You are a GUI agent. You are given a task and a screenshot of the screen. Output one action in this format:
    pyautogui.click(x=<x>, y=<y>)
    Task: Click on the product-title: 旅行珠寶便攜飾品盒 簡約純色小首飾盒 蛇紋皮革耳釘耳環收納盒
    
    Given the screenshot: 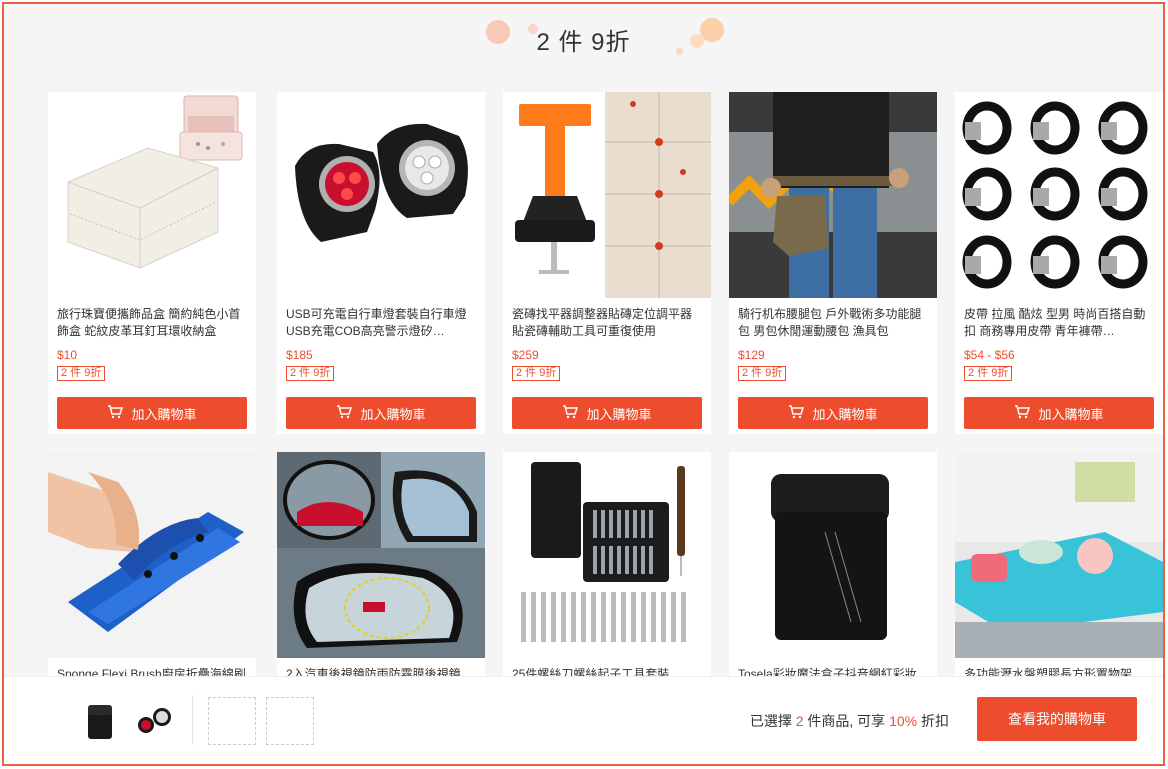 What is the action you would take?
    pyautogui.click(x=152, y=323)
    